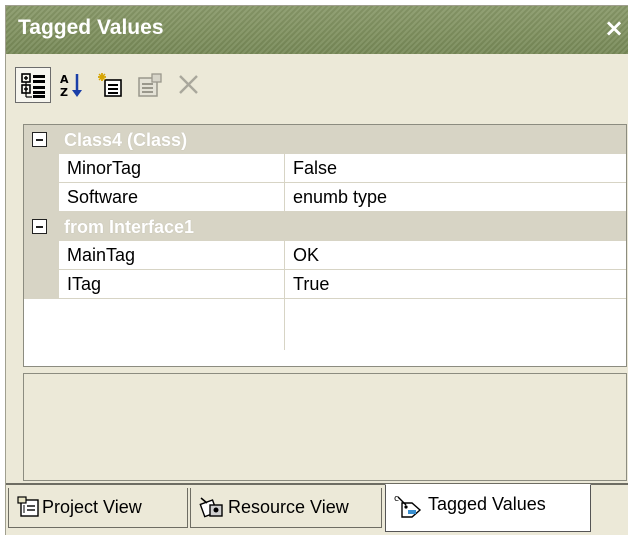 This screenshot has width=628, height=536. I want to click on tag-name: Software, so click(103, 197).